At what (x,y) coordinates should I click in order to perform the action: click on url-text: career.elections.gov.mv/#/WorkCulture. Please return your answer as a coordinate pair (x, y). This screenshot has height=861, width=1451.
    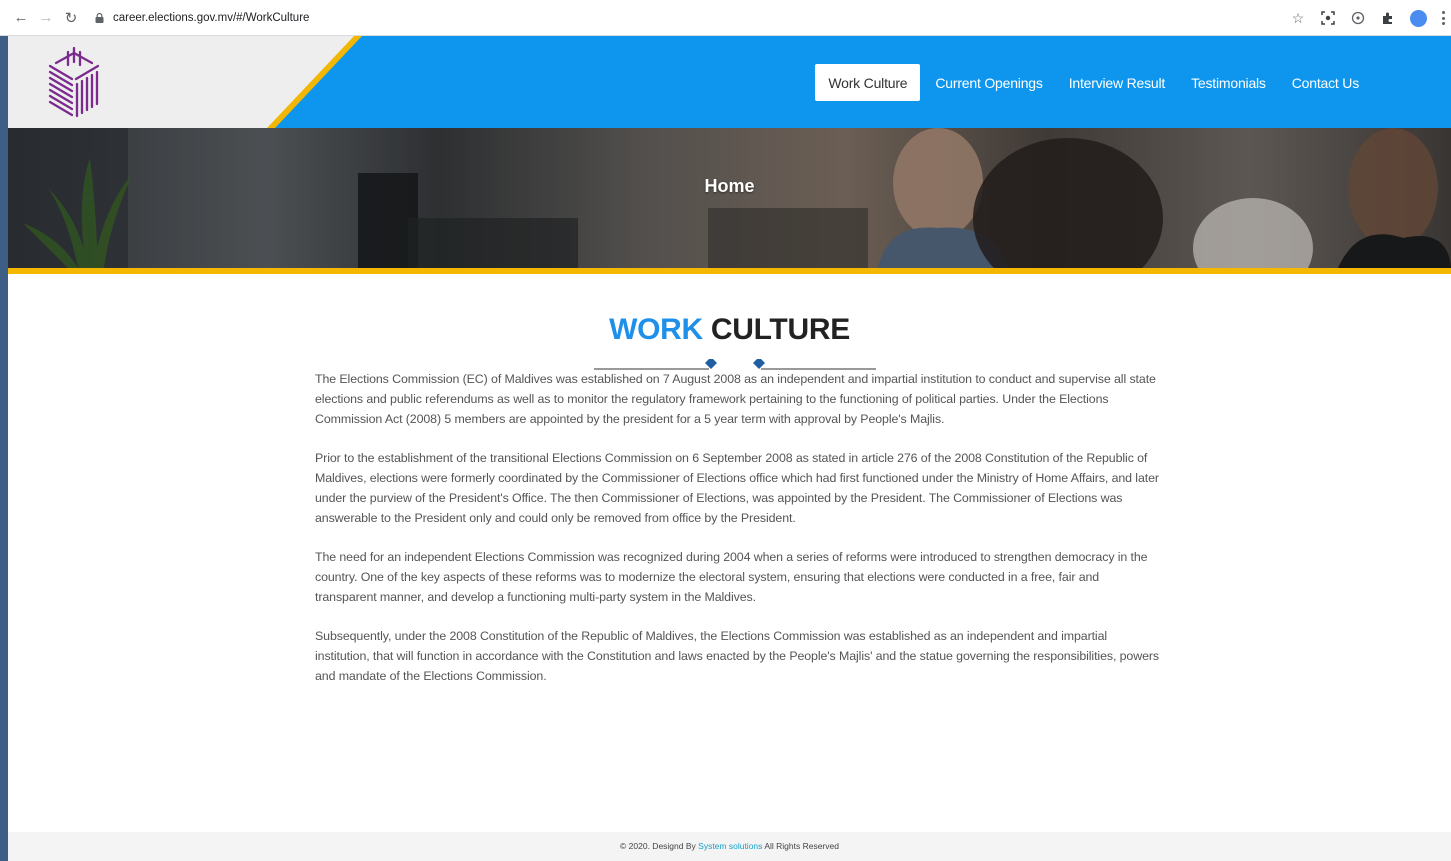
    Looking at the image, I should click on (211, 17).